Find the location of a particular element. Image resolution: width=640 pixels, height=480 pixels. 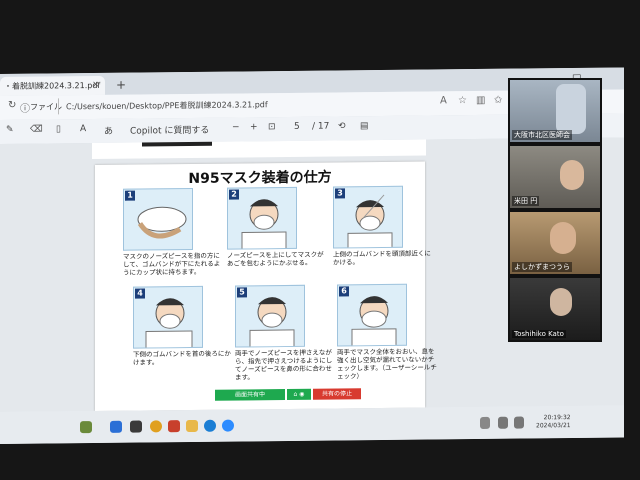

participant-name: 米田 円 is located at coordinates (526, 201).